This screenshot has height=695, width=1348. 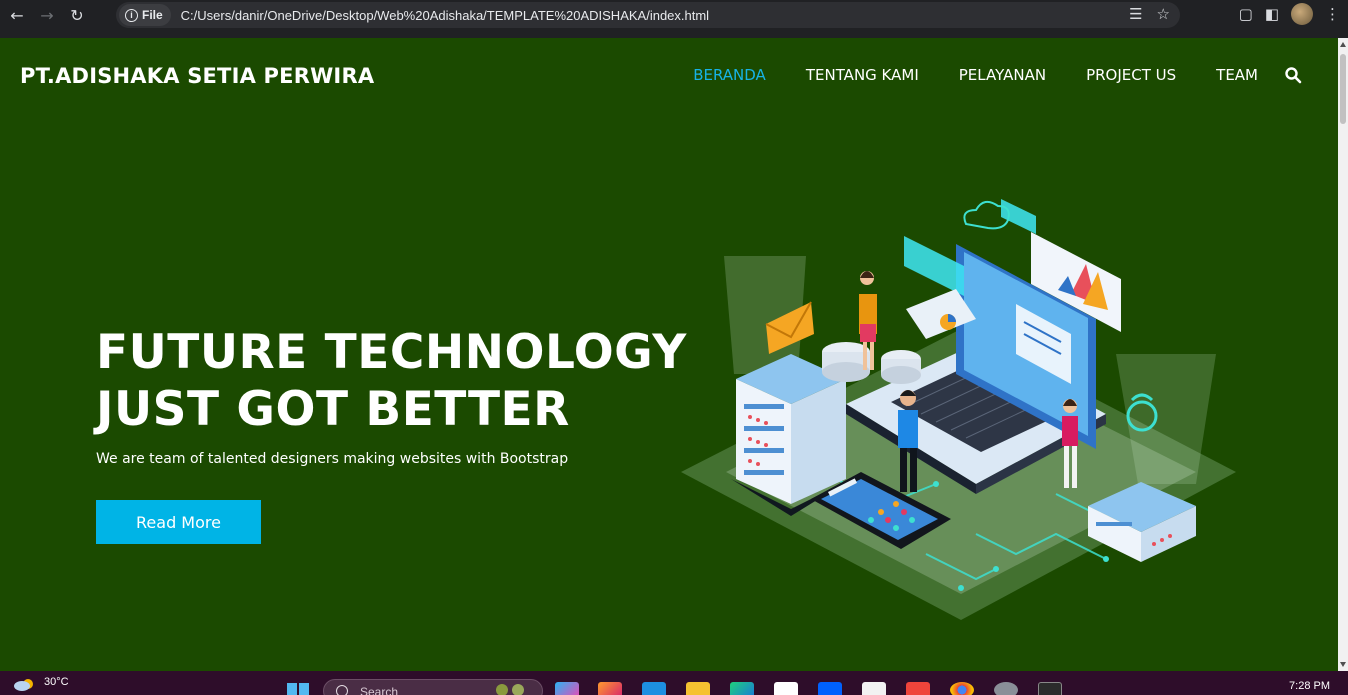 I want to click on site-info-chip: i File, so click(x=145, y=15).